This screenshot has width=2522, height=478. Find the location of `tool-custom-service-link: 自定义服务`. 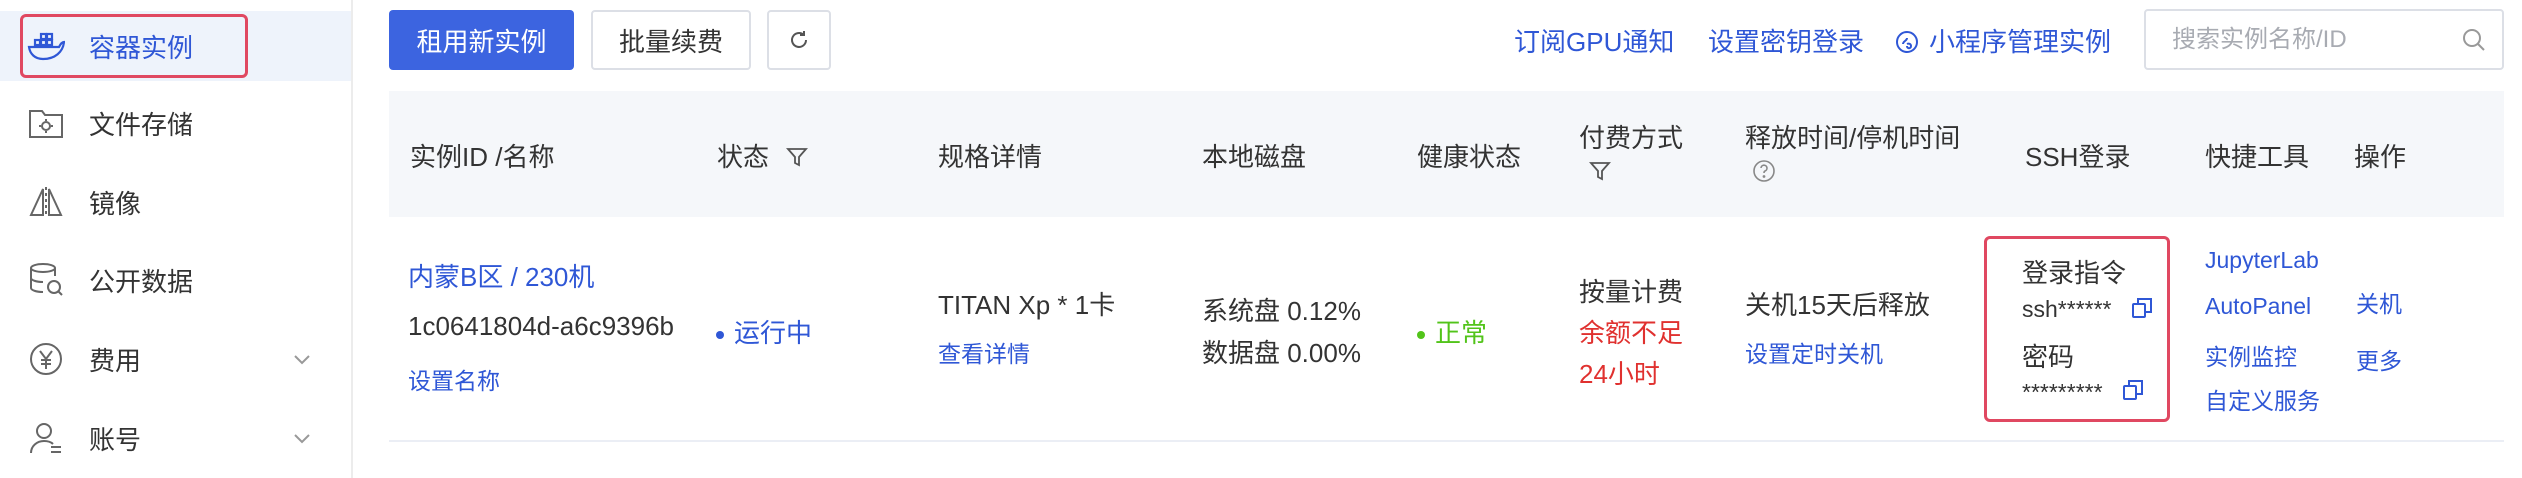

tool-custom-service-link: 自定义服务 is located at coordinates (2262, 399).